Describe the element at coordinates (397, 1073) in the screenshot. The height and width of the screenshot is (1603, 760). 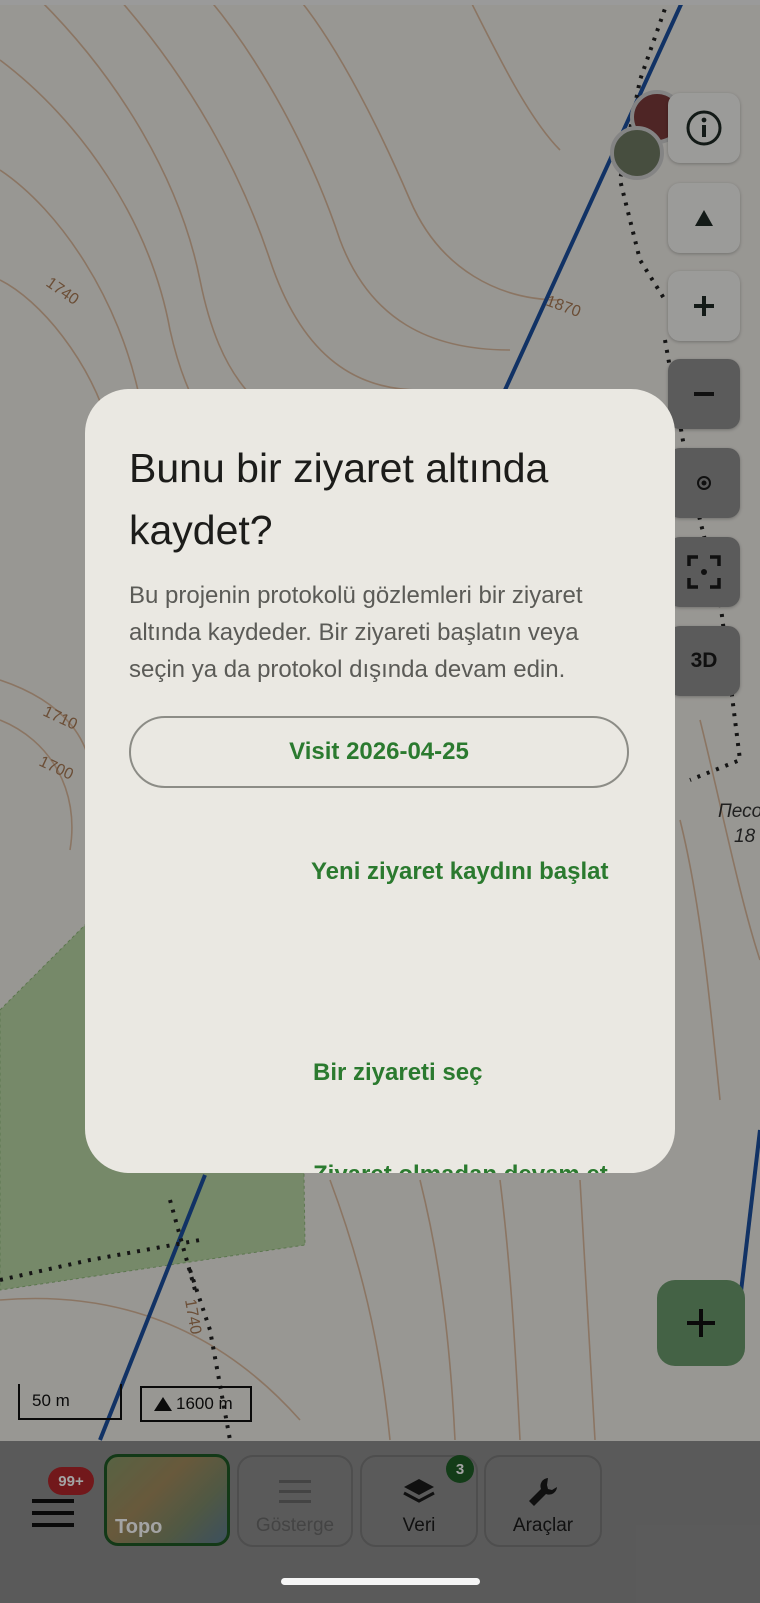
I see `choose-visit-button: Bir ziyareti seç` at that location.